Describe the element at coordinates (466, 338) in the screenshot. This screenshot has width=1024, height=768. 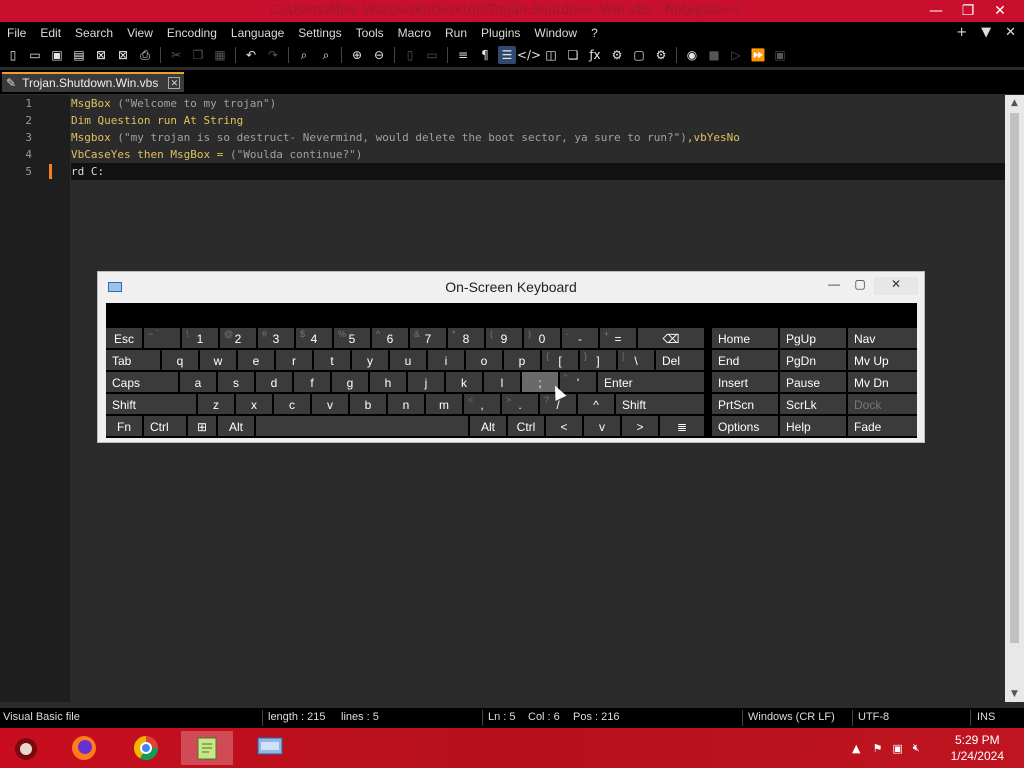
I see `osk-key: * 8` at that location.